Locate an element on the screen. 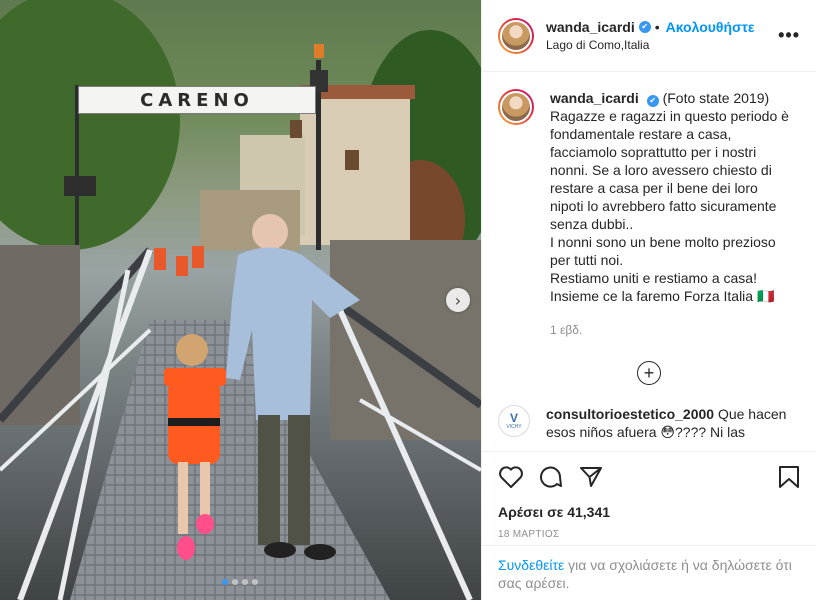 Image resolution: width=816 pixels, height=602 pixels. caption-line: restare a casa per il bene dei loro is located at coordinates (654, 188).